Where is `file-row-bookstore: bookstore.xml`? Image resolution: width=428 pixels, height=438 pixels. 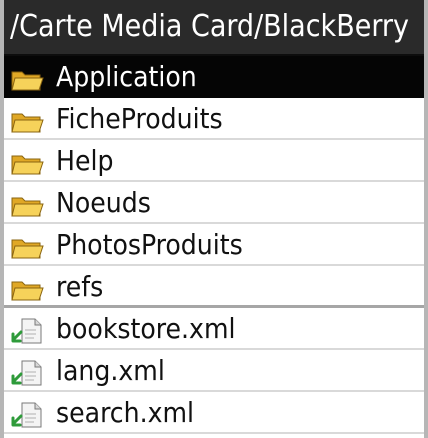
file-row-bookstore: bookstore.xml is located at coordinates (214, 329).